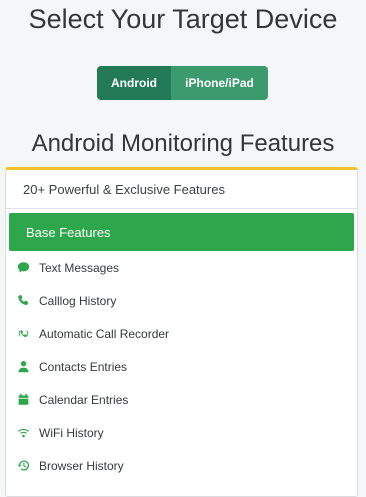  Describe the element at coordinates (23, 466) in the screenshot. I see `history-icon` at that location.